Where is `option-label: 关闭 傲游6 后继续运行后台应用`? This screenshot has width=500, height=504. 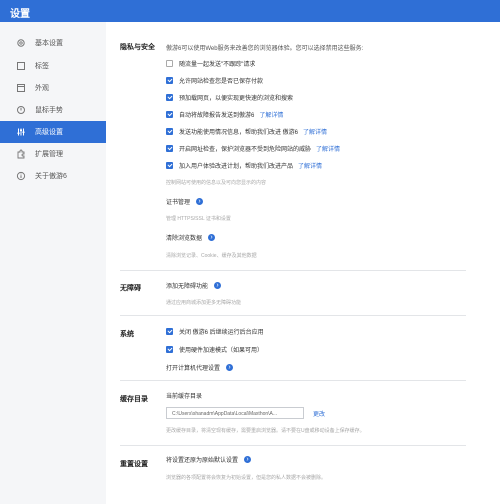
option-label: 关闭 傲游6 后继续运行后台应用 is located at coordinates (221, 333).